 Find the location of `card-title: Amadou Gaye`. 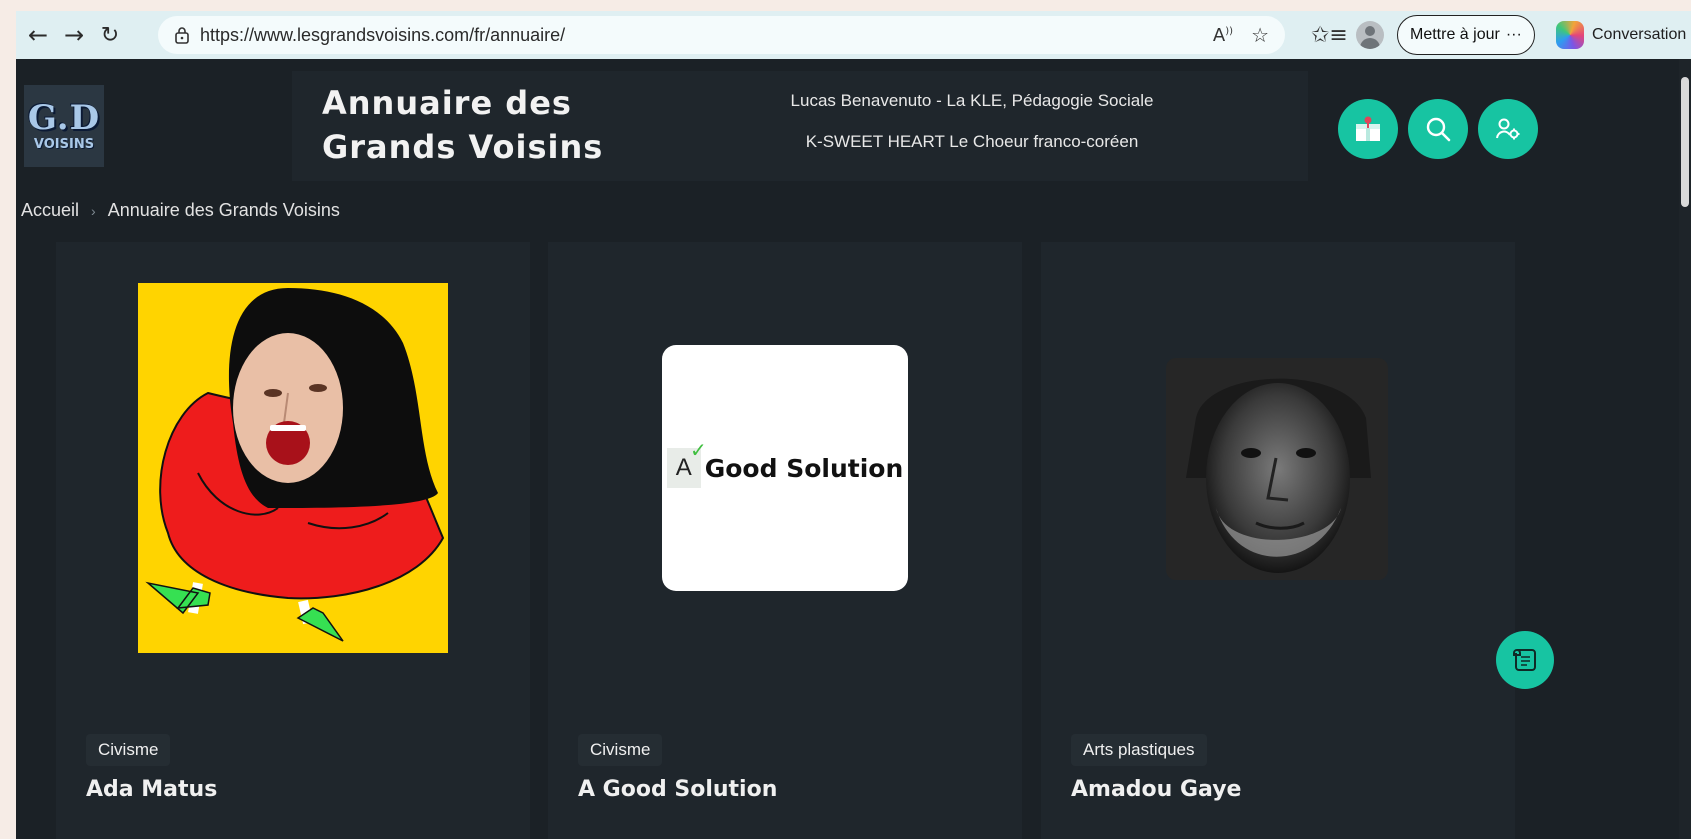

card-title: Amadou Gaye is located at coordinates (1156, 789).